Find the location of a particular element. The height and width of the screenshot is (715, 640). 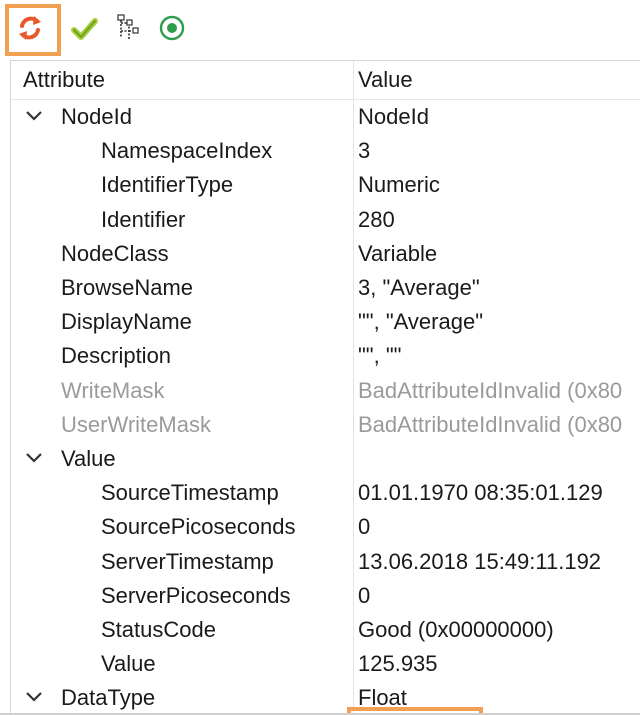

value-cell: Numeric is located at coordinates (399, 185).